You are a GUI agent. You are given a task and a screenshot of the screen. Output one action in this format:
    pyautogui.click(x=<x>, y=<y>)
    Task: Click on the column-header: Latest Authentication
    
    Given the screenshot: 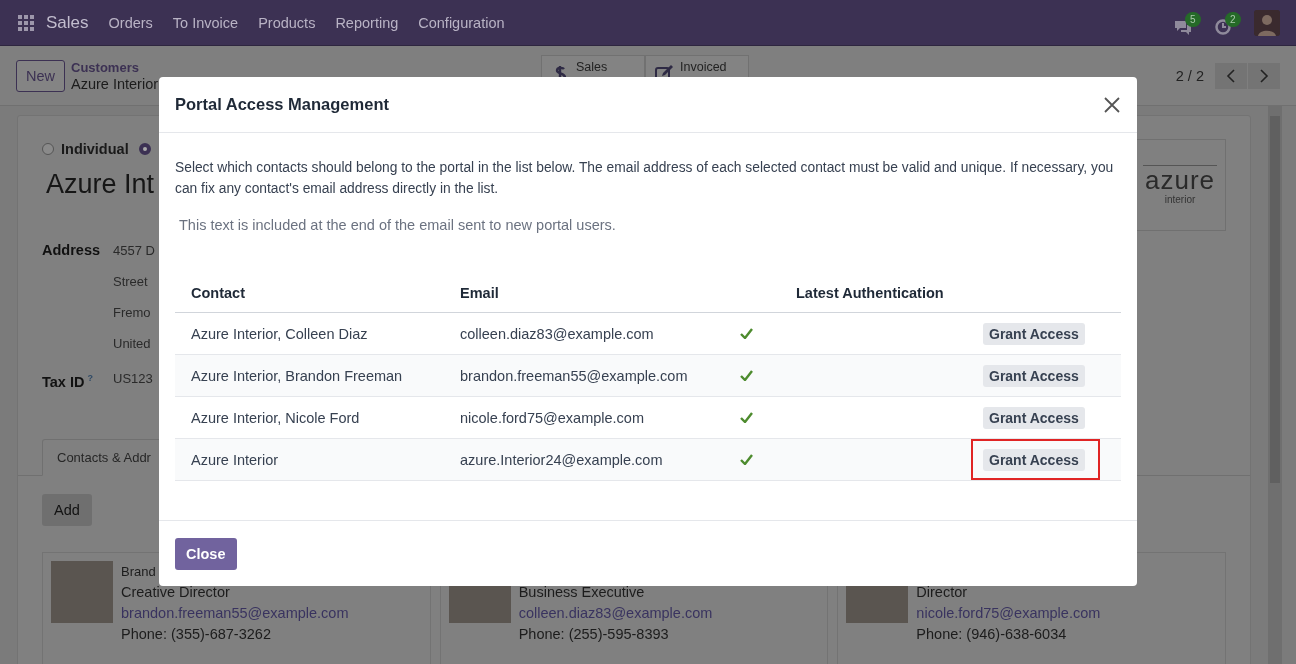 What is the action you would take?
    pyautogui.click(x=873, y=293)
    